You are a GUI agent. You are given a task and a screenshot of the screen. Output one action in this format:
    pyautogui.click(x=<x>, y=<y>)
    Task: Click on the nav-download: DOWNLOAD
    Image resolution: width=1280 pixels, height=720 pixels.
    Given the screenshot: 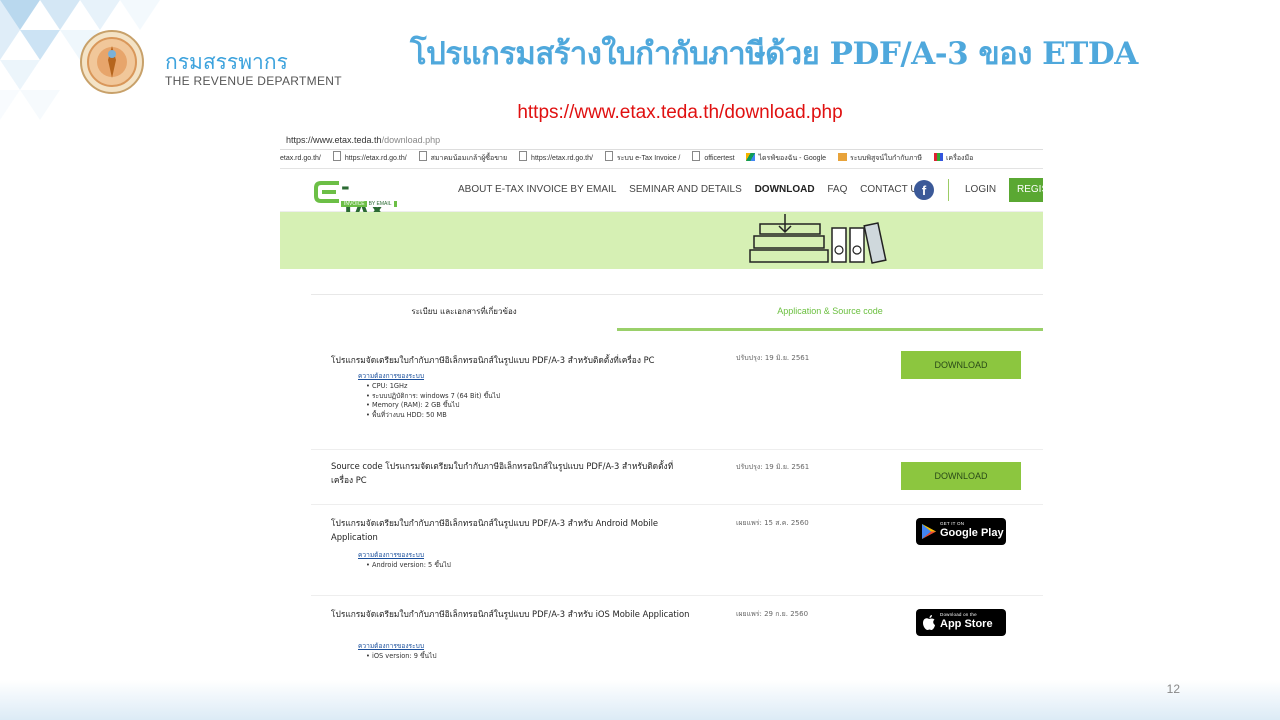 What is the action you would take?
    pyautogui.click(x=785, y=189)
    